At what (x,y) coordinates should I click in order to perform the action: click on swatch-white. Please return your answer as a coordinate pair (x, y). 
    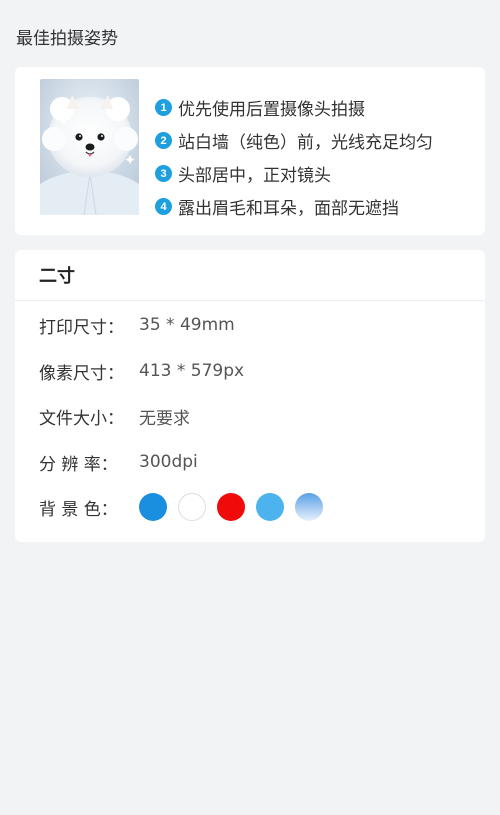
    Looking at the image, I should click on (192, 507).